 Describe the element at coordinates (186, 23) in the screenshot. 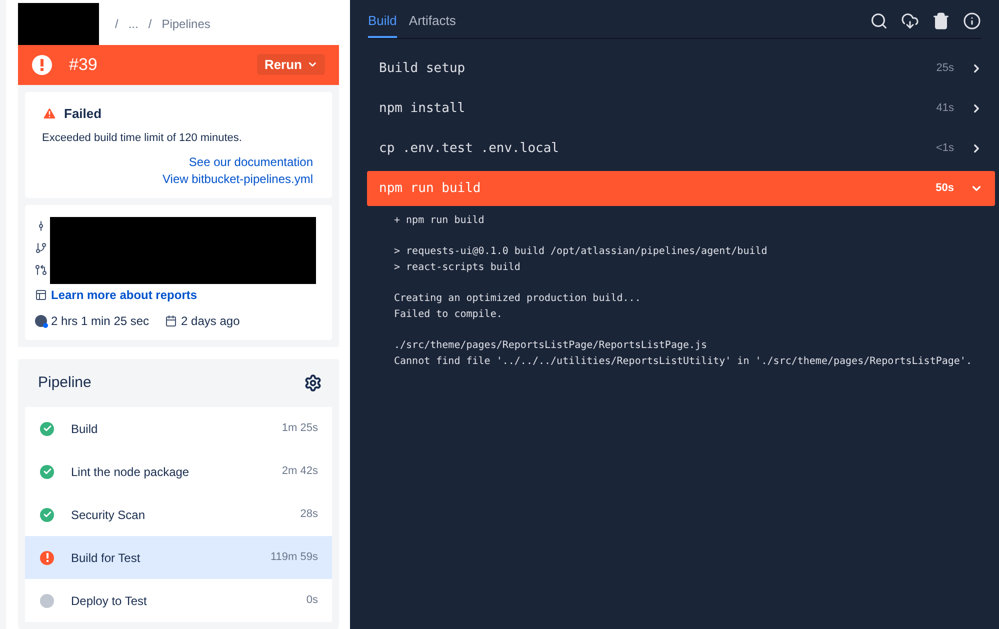

I see `breadcrumb-item: Pipelines` at that location.